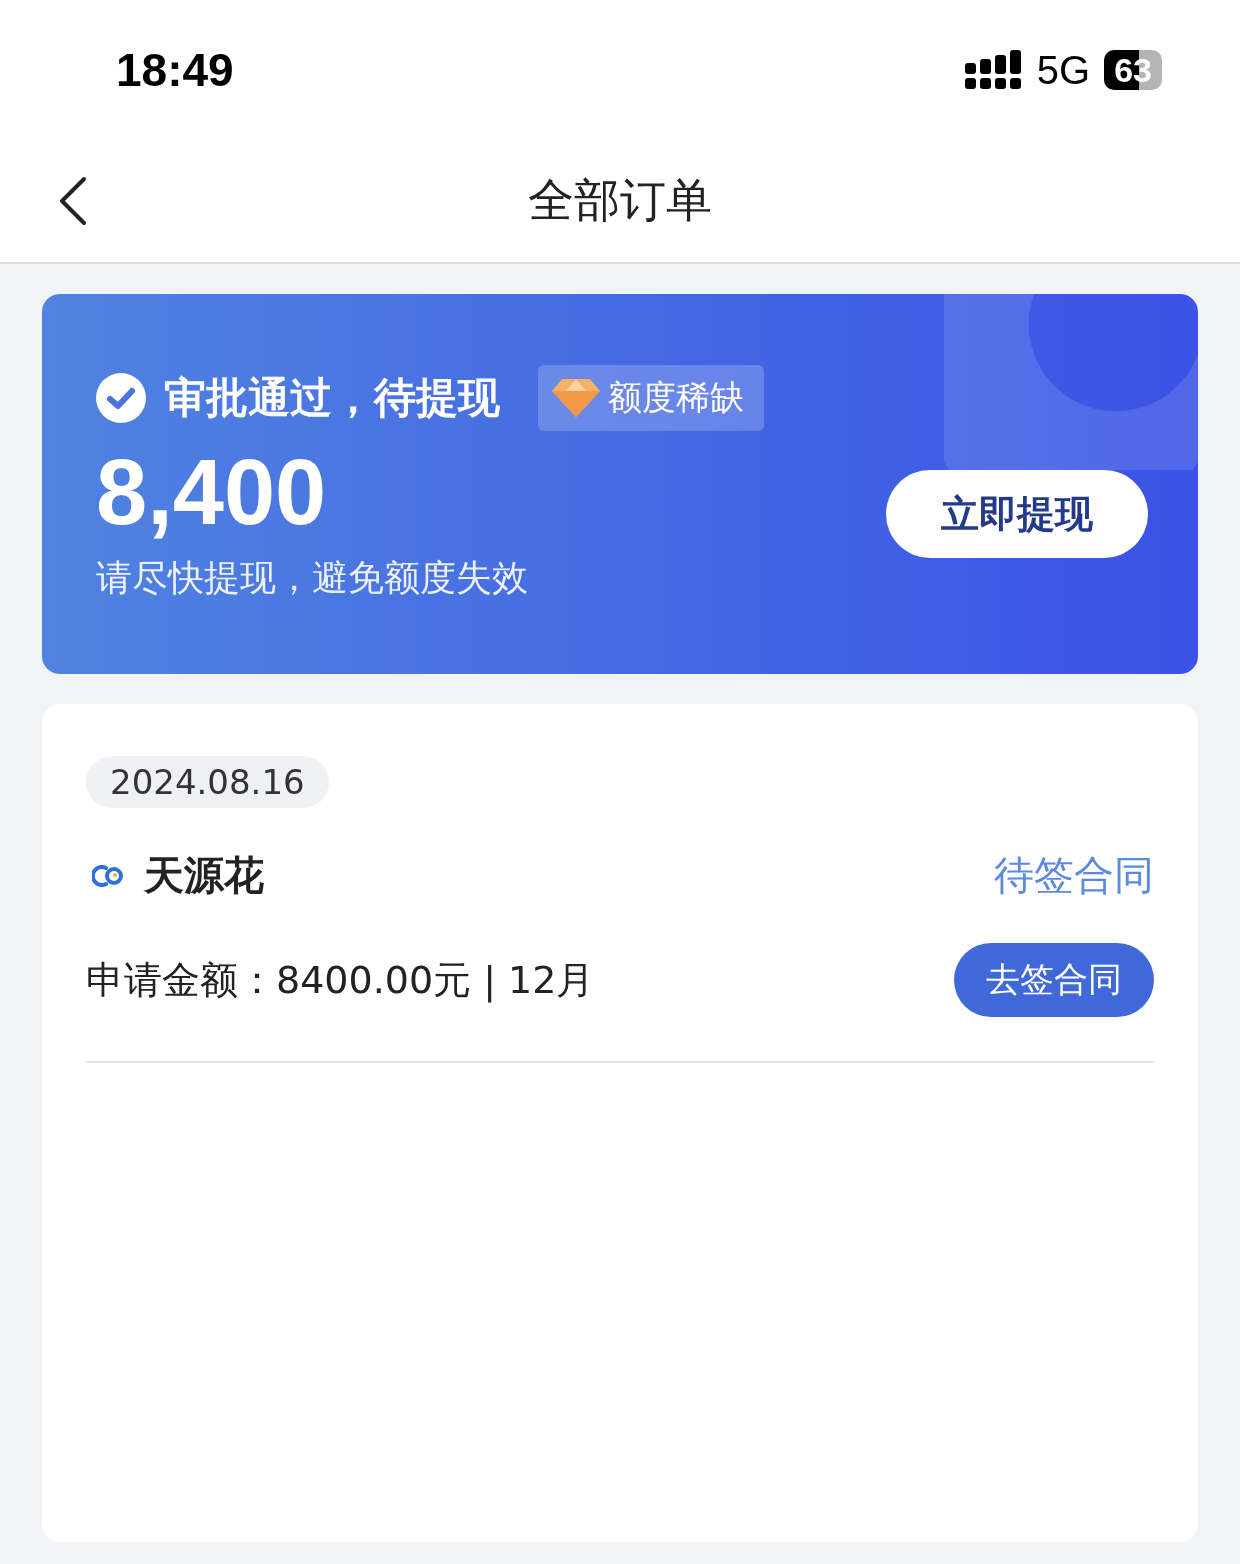 This screenshot has height=1564, width=1240. What do you see at coordinates (175, 70) in the screenshot?
I see `status-time: 18:49` at bounding box center [175, 70].